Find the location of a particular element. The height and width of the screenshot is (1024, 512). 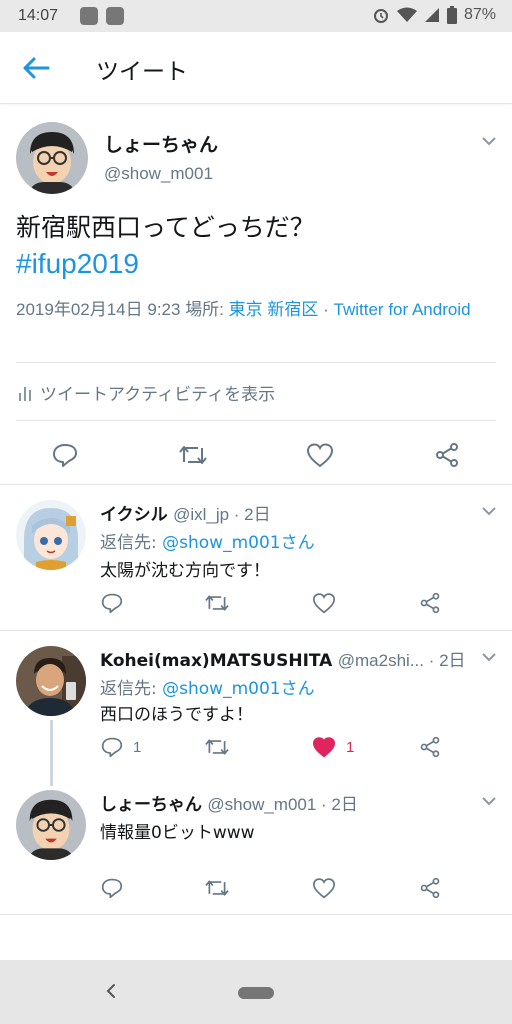

reply-text: 情報量0ビットwww is located at coordinates (177, 833).